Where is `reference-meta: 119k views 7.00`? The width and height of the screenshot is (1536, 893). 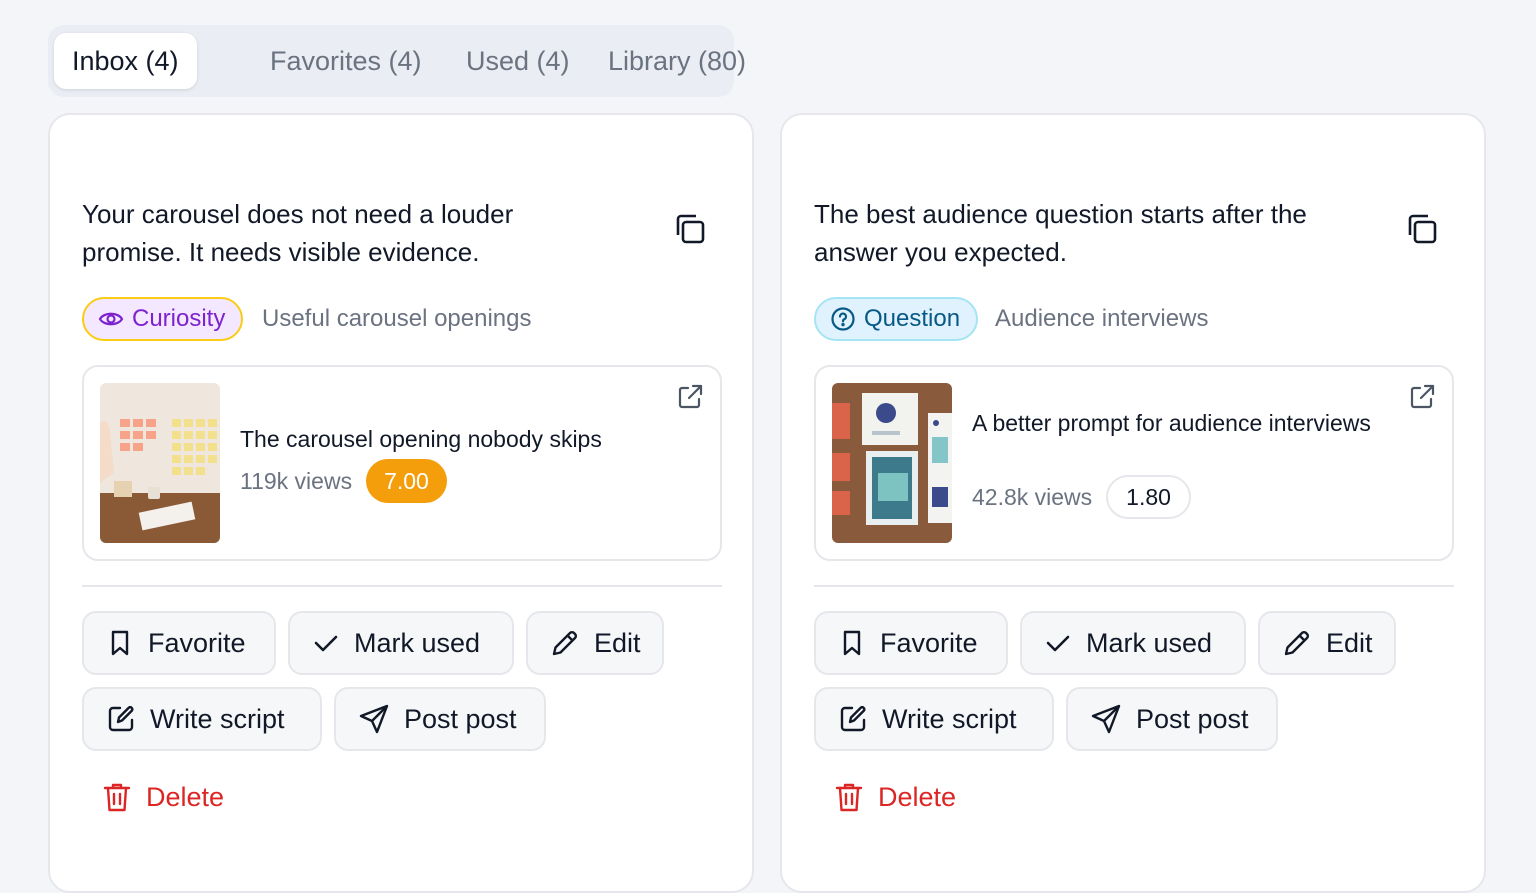 reference-meta: 119k views 7.00 is located at coordinates (343, 481).